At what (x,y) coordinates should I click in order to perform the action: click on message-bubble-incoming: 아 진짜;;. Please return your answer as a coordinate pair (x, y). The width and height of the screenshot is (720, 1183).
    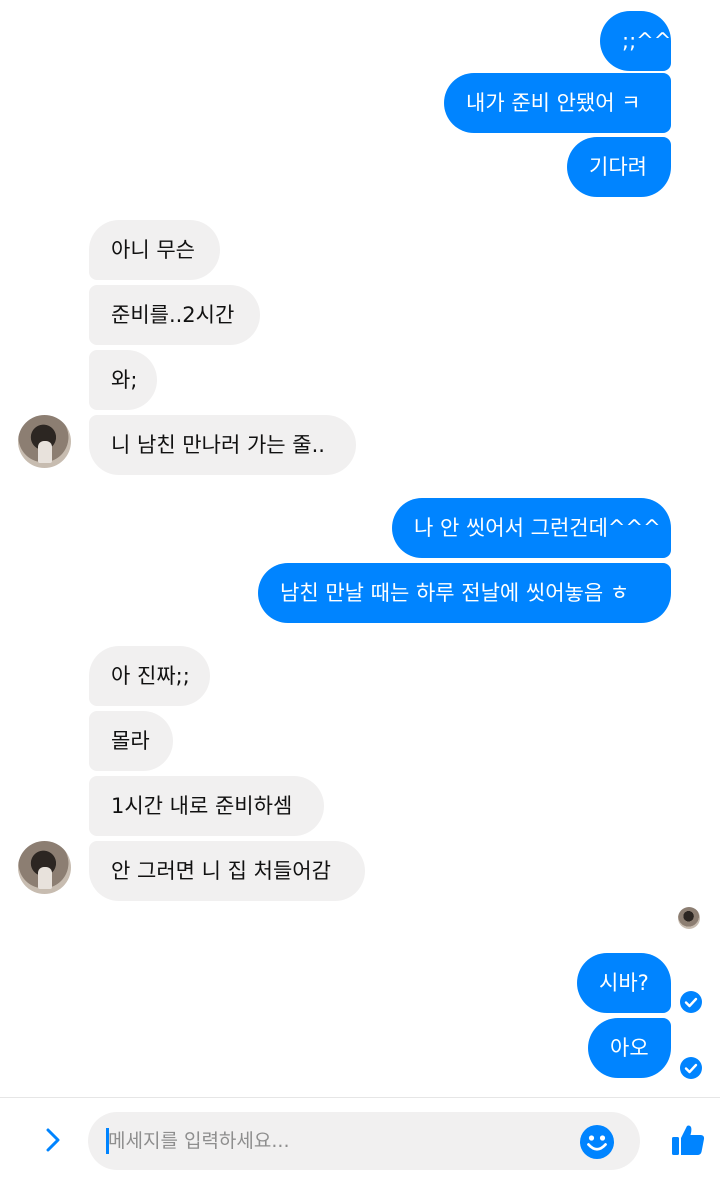
    Looking at the image, I should click on (149, 676).